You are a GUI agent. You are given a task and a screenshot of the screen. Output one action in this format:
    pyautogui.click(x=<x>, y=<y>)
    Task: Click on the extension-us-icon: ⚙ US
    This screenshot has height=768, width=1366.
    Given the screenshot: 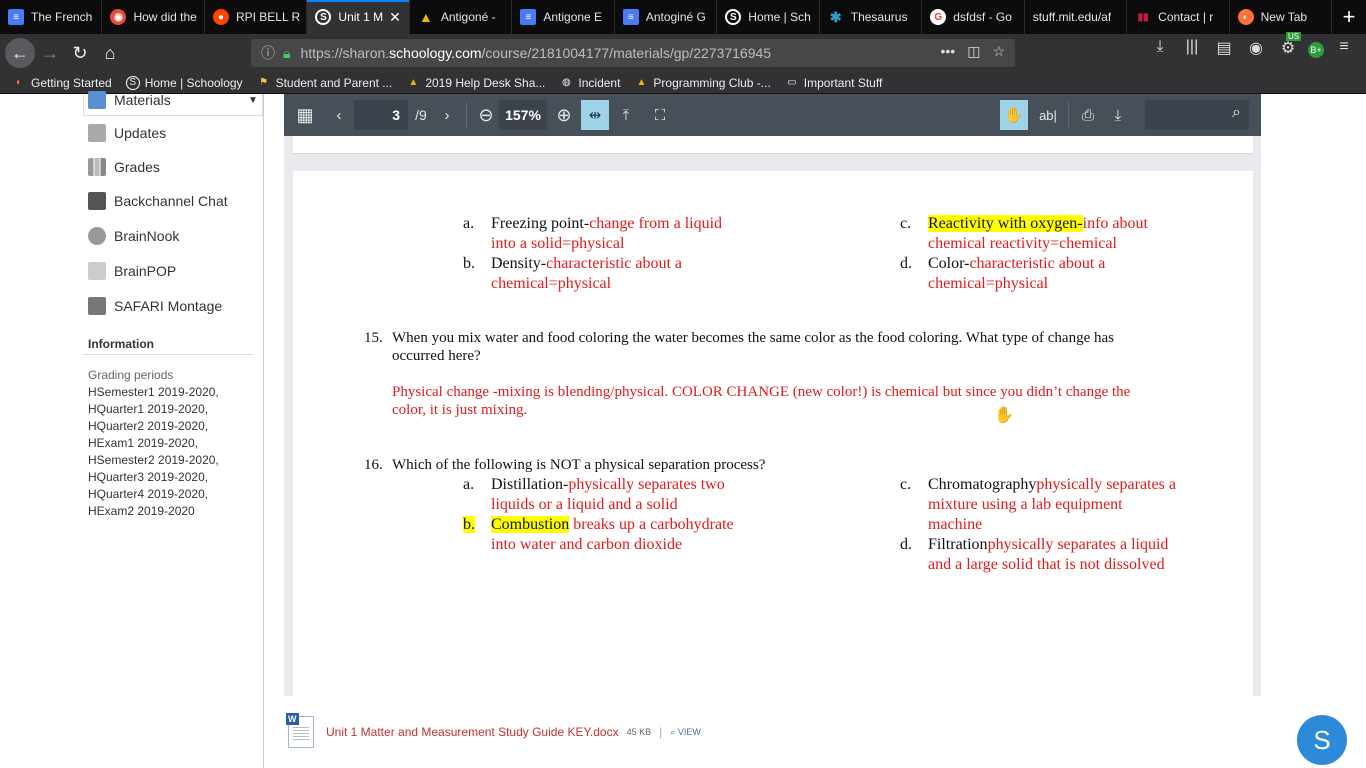 What is the action you would take?
    pyautogui.click(x=1289, y=45)
    